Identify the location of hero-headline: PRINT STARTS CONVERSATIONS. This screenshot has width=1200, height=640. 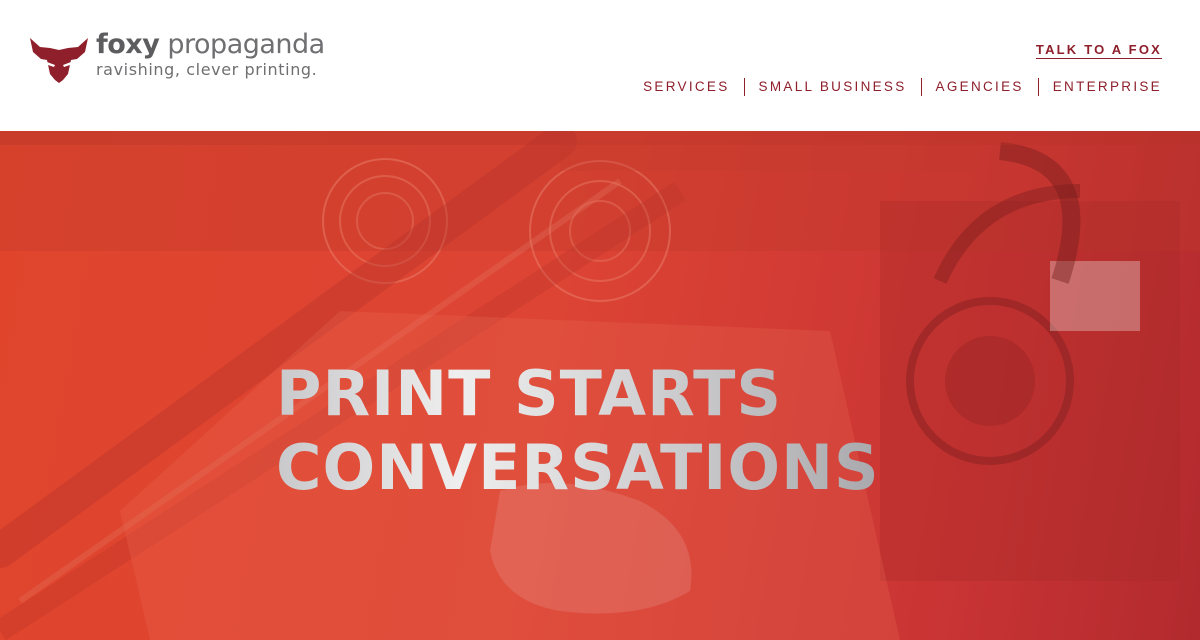
(578, 431).